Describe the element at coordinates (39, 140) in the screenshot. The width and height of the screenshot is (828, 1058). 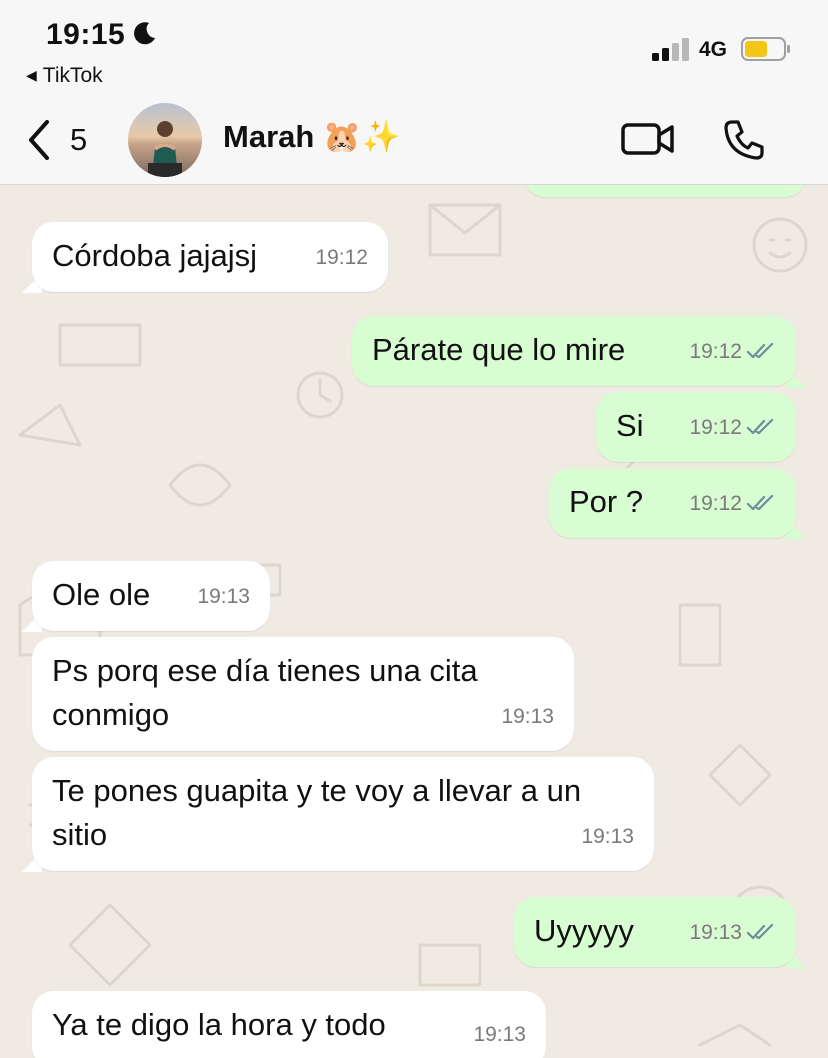
I see `chevron-left-icon` at that location.